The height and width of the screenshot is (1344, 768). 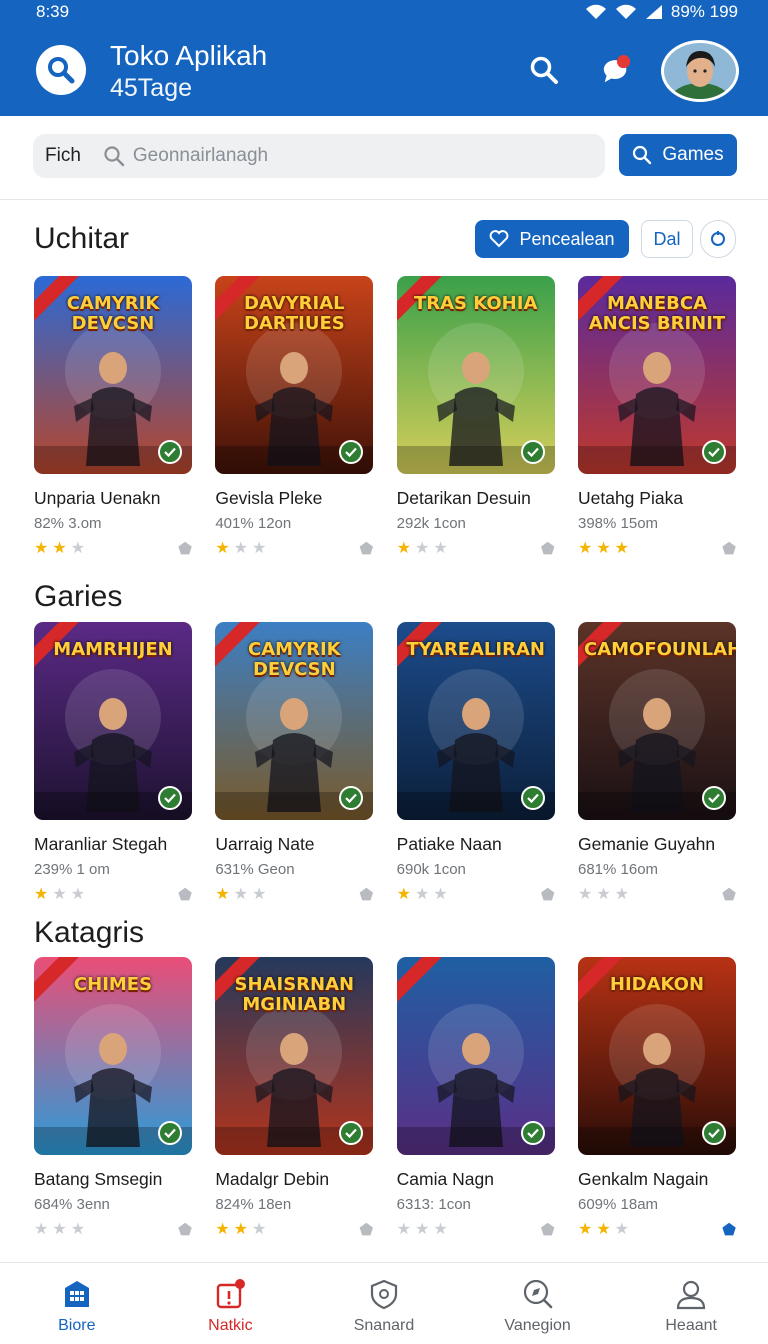 I want to click on app-thumbnail: TRAS KOHIA, so click(x=475, y=375).